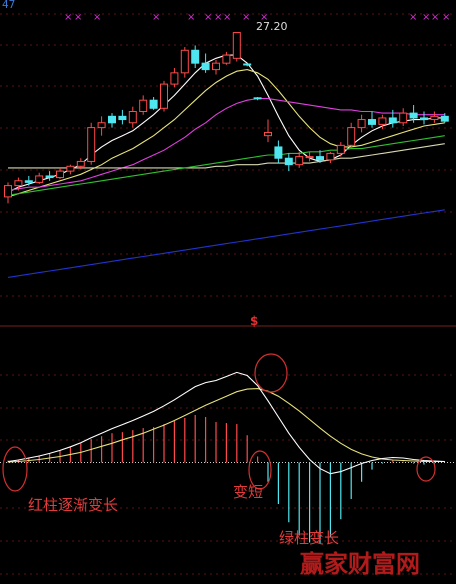  Describe the element at coordinates (73, 505) in the screenshot. I see `annotation-red-bars-grow: 红柱逐渐变长` at that location.